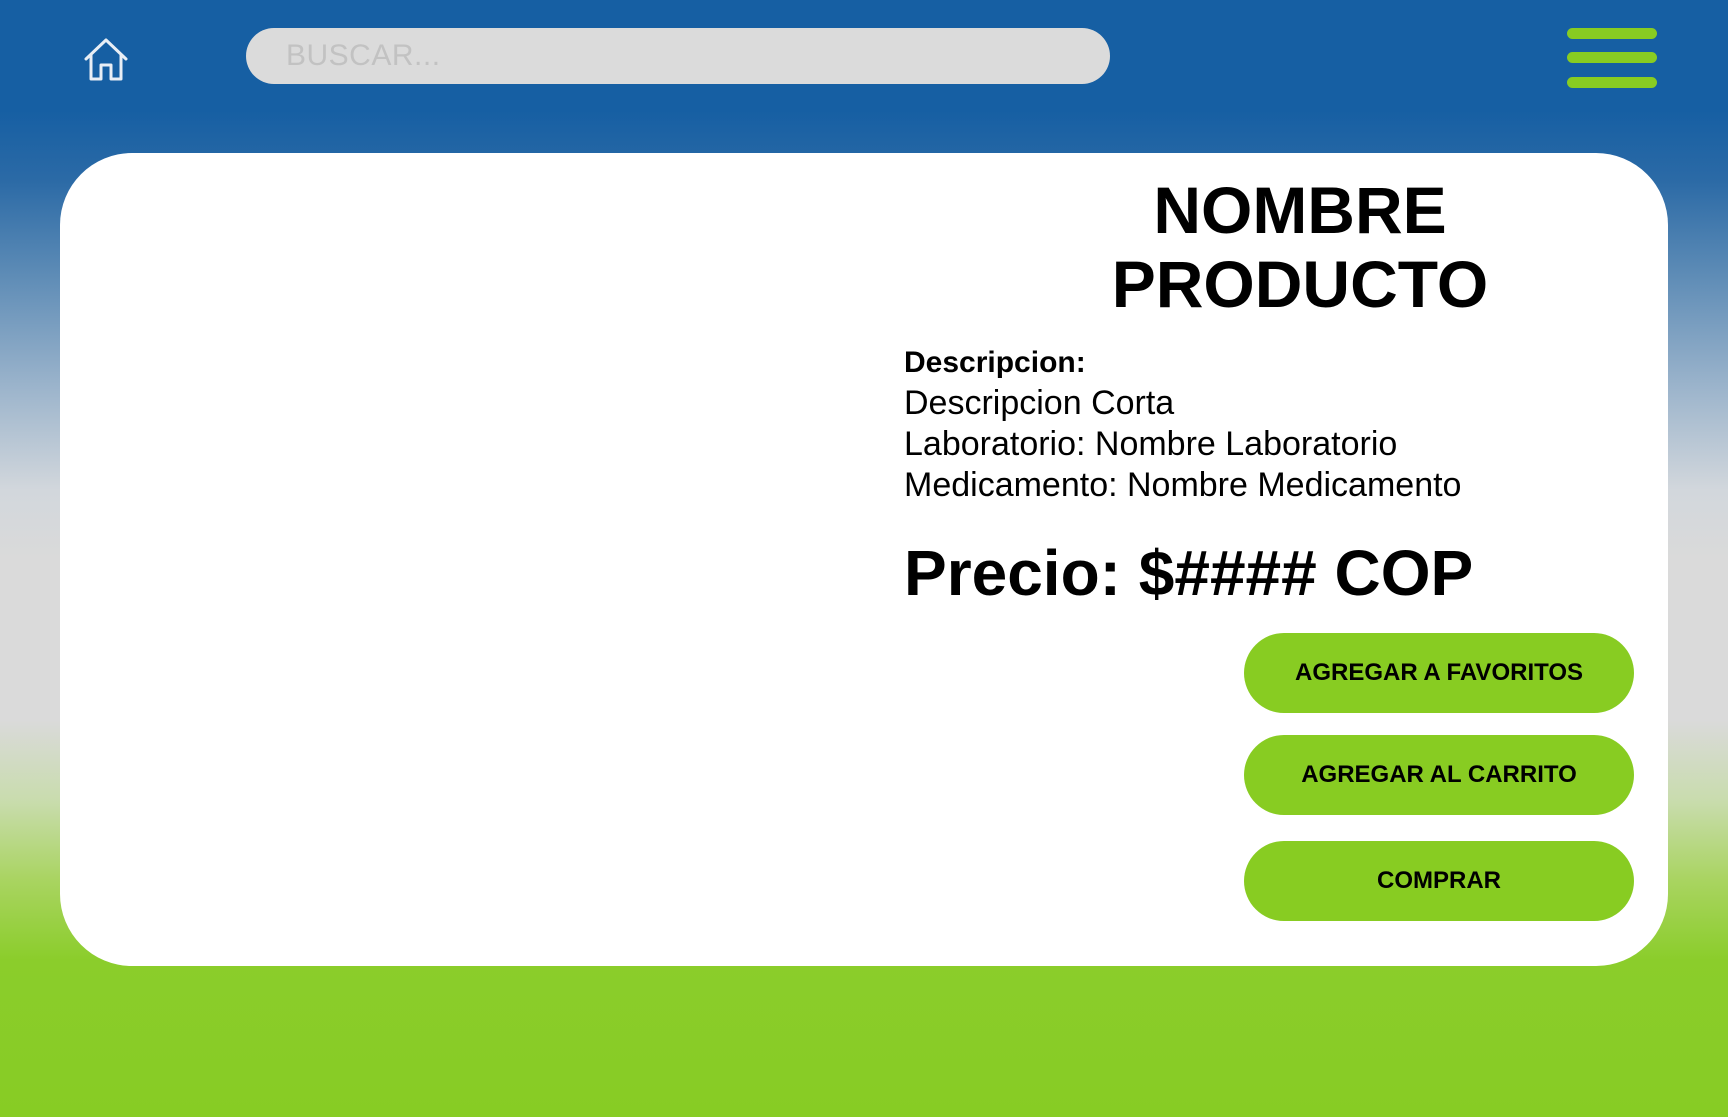 The height and width of the screenshot is (1117, 1728). I want to click on add-to-cart-button: AGREGAR AL CARRITO, so click(1439, 775).